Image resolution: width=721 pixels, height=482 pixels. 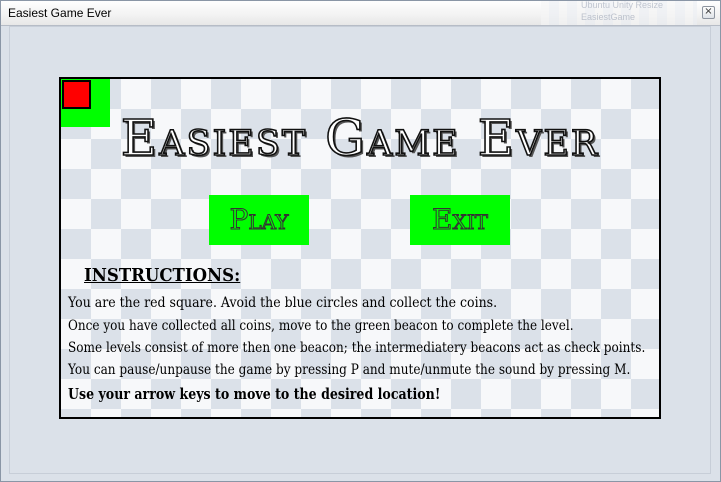 What do you see at coordinates (608, 17) in the screenshot?
I see `background-window-text: EasiestGame` at bounding box center [608, 17].